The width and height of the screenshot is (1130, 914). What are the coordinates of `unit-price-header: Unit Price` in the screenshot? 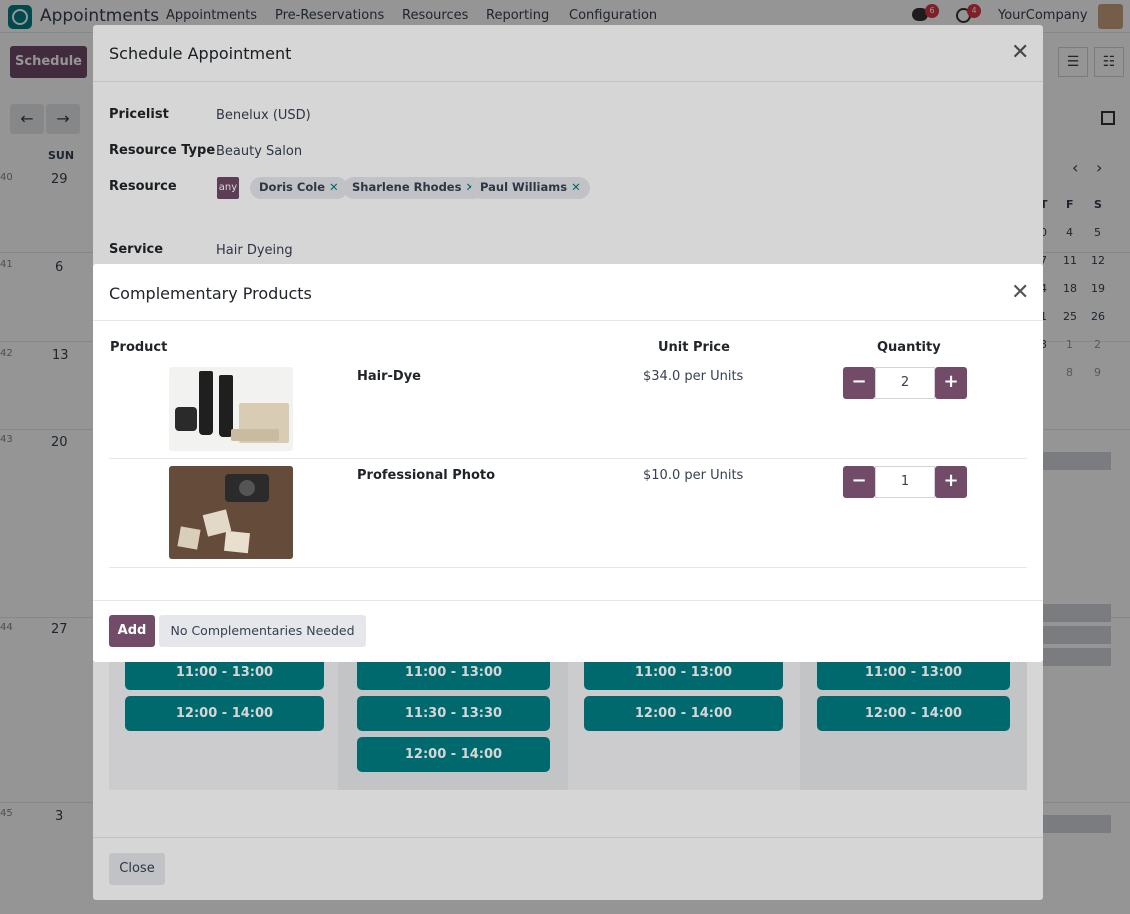 It's located at (694, 347).